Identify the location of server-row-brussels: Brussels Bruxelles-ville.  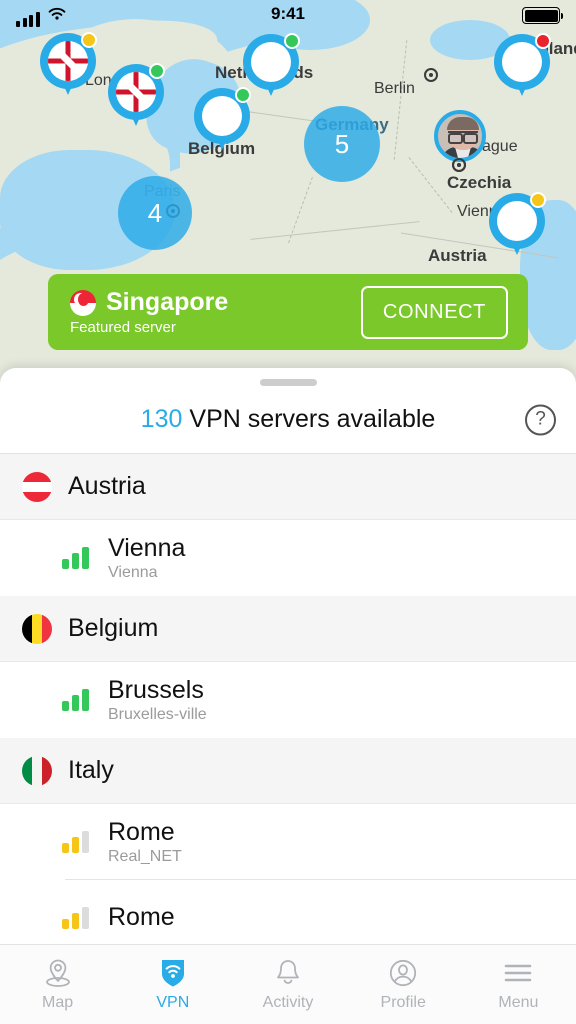
(288, 700).